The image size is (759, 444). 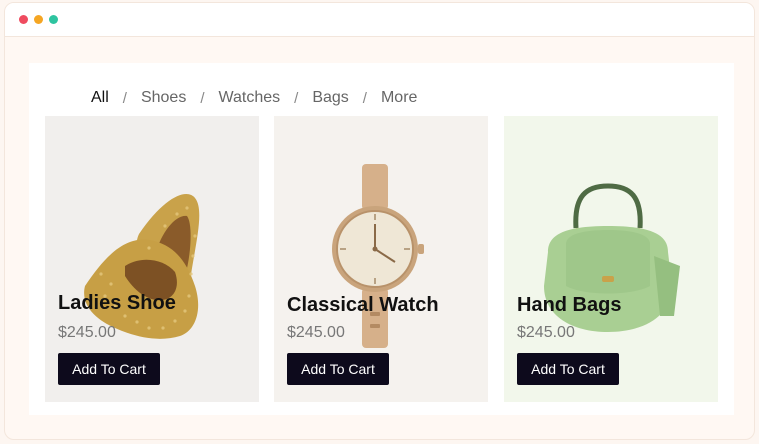 I want to click on product-title: Ladies Shoe, so click(x=117, y=303).